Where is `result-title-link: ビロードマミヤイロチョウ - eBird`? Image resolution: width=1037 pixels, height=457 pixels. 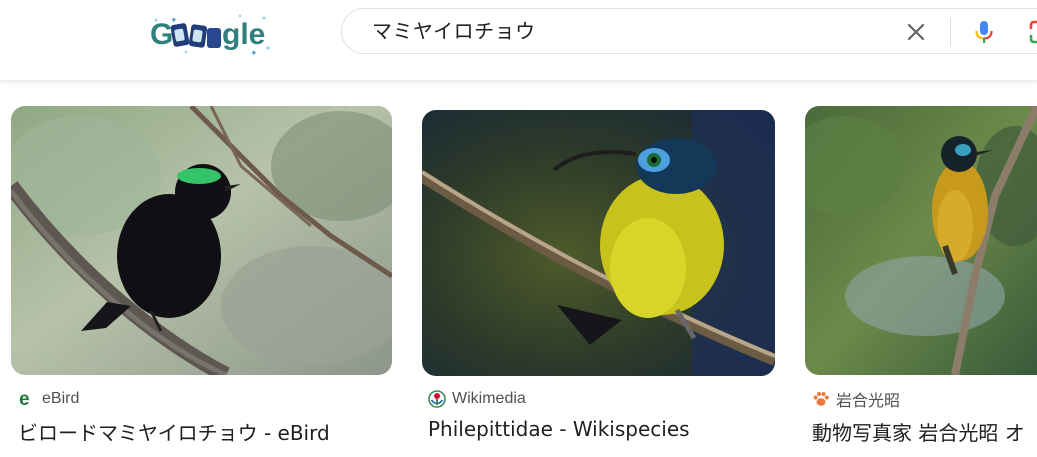 result-title-link: ビロードマミヤイロチョウ - eBird is located at coordinates (174, 431).